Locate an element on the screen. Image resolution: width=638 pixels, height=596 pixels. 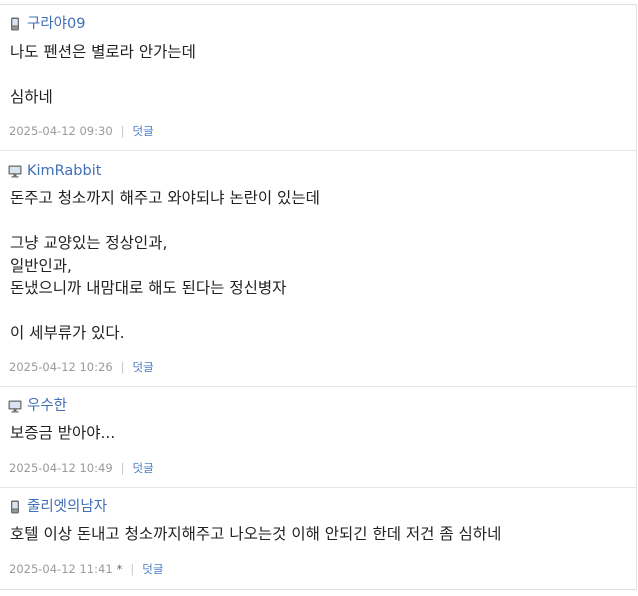
comment-meta: 2025-04-12 10:49 | 덧글 is located at coordinates (81, 468).